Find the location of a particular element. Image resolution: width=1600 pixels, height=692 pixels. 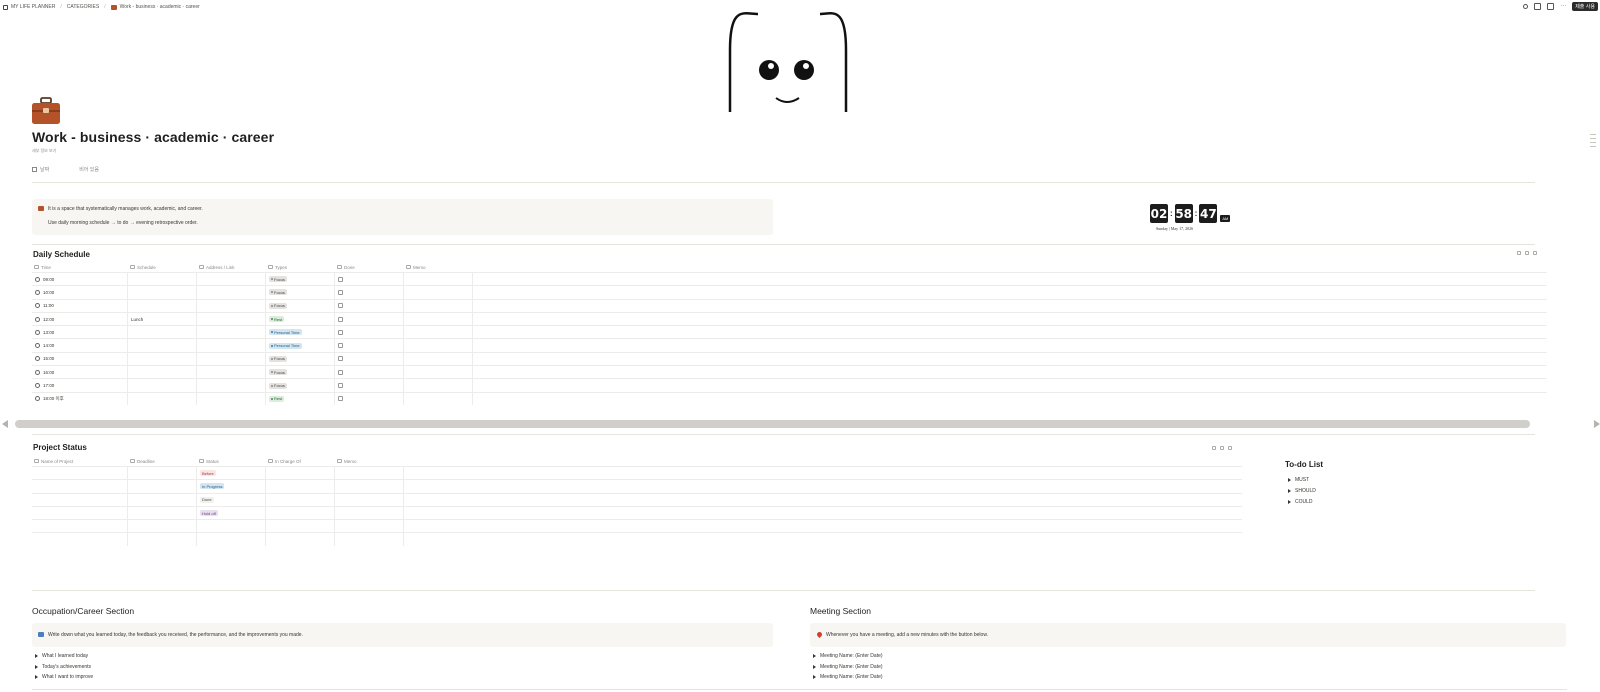

sort-icon is located at coordinates (1527, 253).